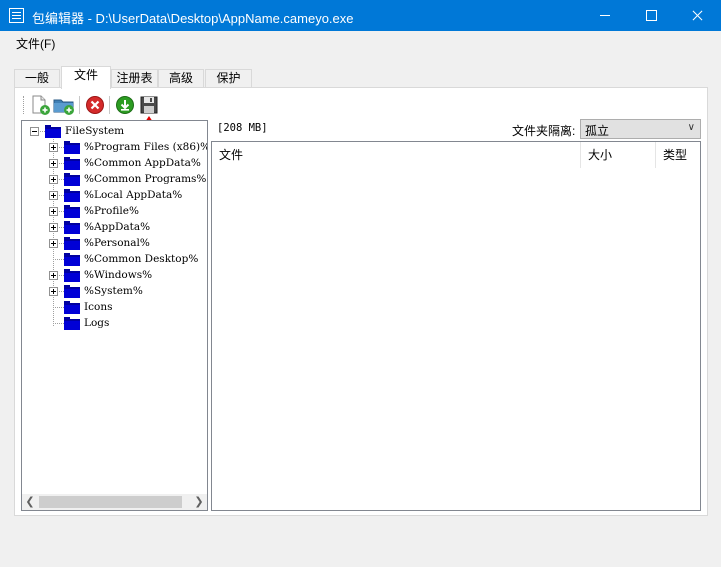  What do you see at coordinates (544, 131) in the screenshot?
I see `isolation-label: 文件夹隔离:` at bounding box center [544, 131].